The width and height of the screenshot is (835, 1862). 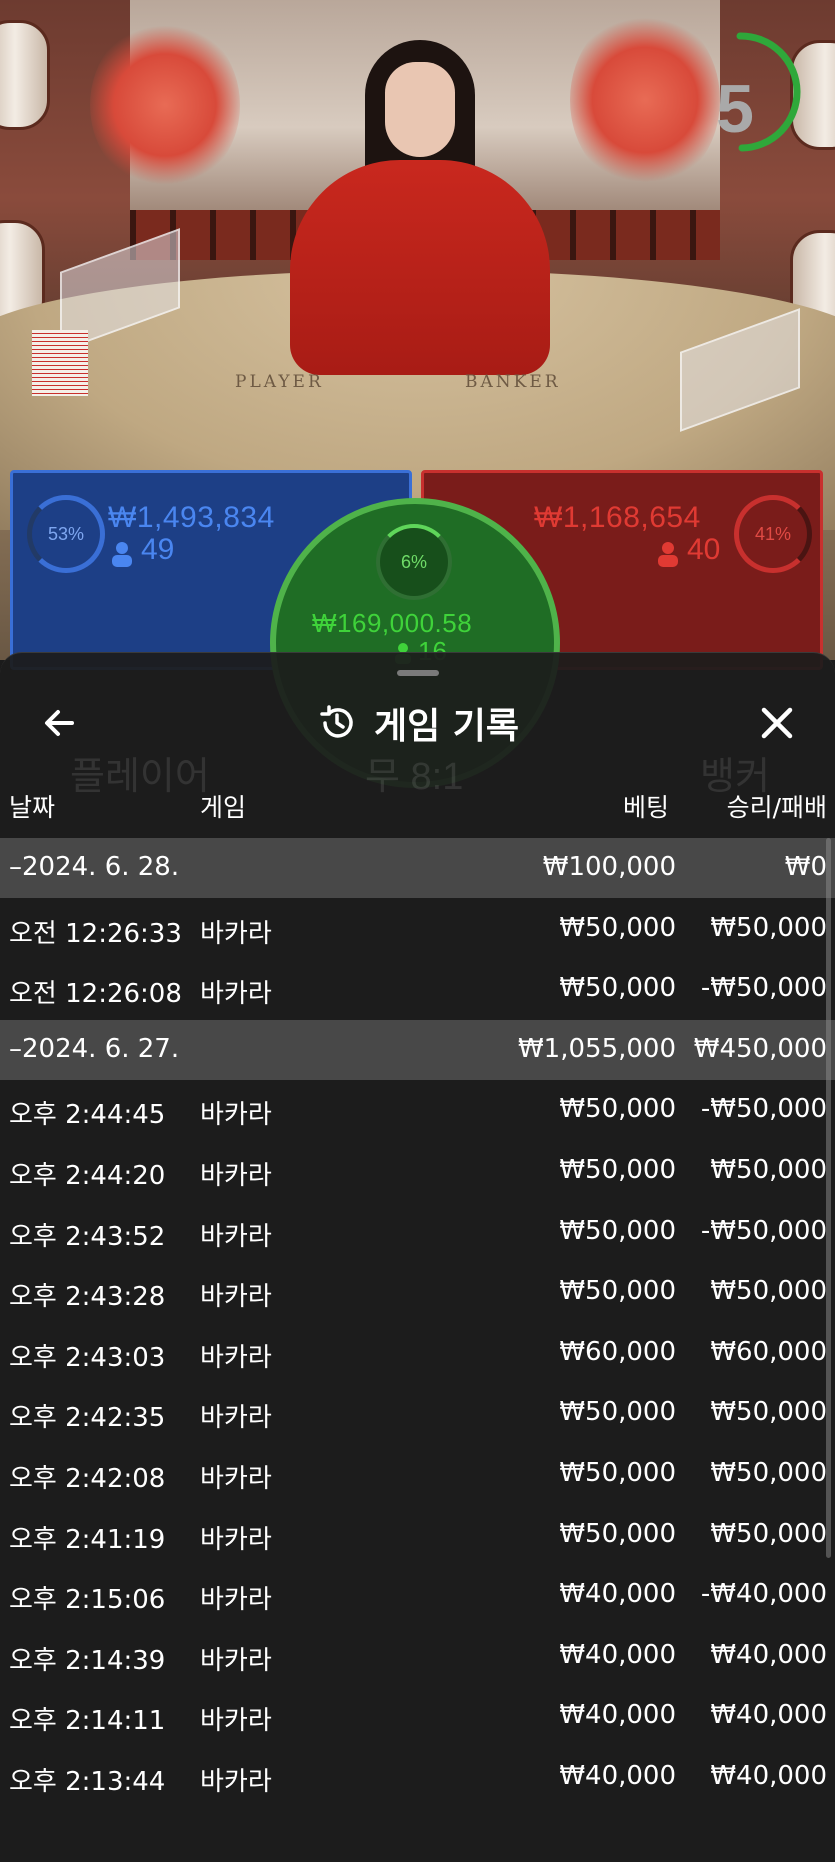 I want to click on blossom-left, so click(x=165, y=105).